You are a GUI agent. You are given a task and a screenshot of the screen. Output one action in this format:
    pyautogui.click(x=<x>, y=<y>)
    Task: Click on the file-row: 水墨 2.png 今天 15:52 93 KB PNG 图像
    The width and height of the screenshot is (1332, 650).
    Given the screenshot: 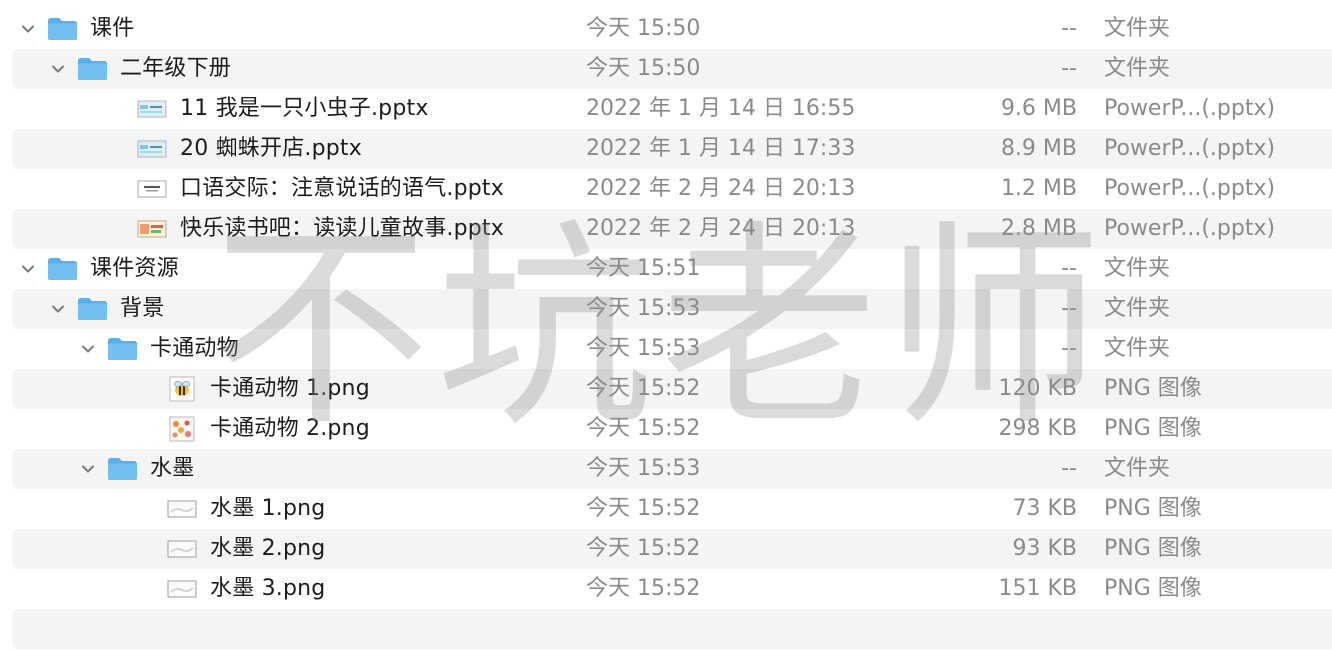 What is the action you would take?
    pyautogui.click(x=672, y=549)
    